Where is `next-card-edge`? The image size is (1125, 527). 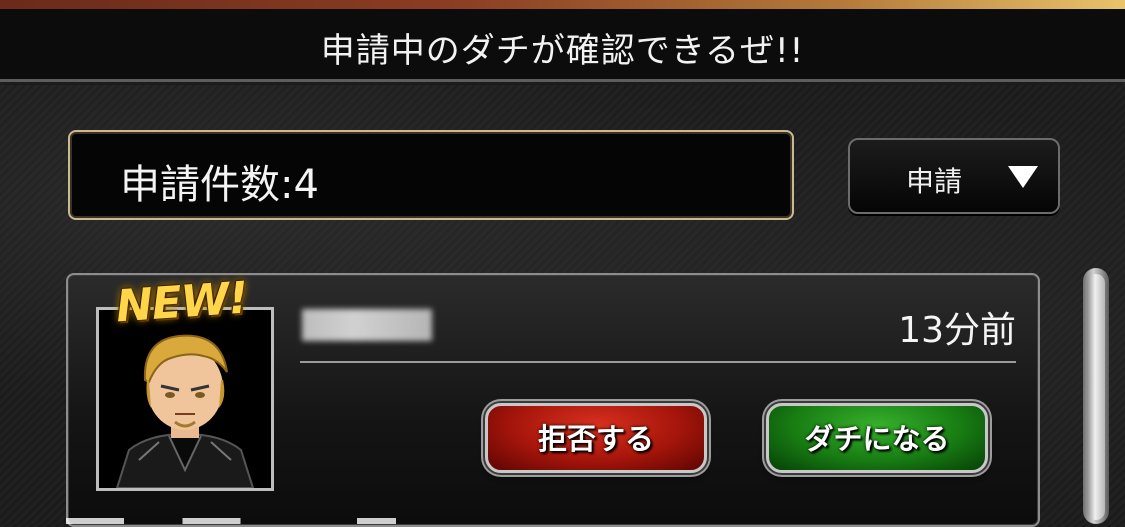 next-card-edge is located at coordinates (551, 521).